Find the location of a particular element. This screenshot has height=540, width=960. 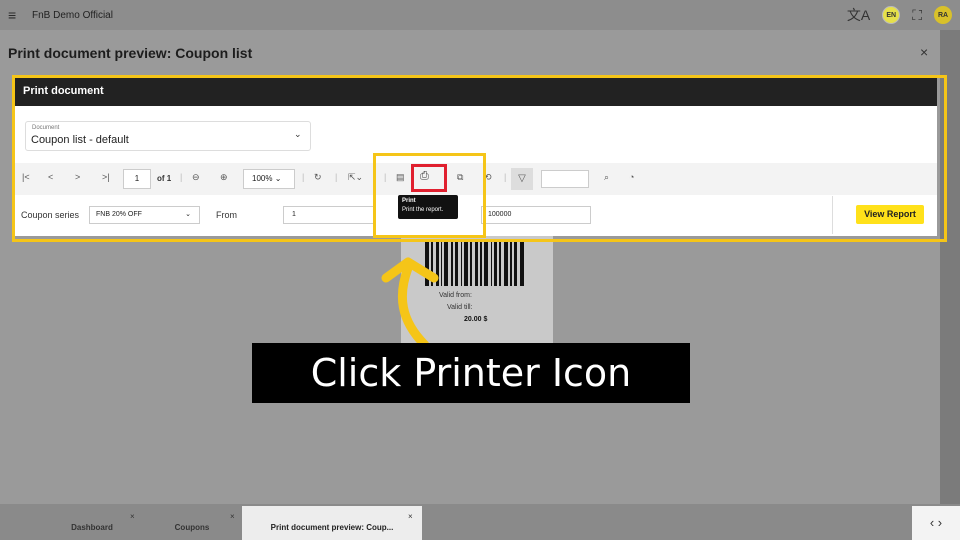

language-badge: EN is located at coordinates (891, 15).